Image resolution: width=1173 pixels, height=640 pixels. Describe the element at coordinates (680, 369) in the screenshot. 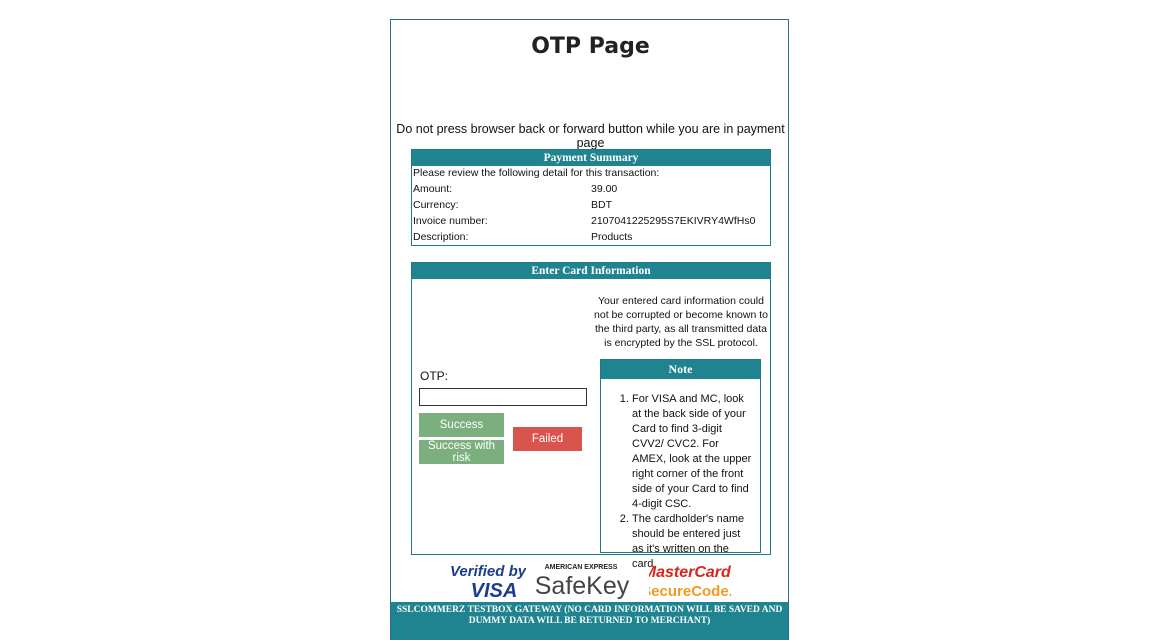

I see `note-header: Note` at that location.